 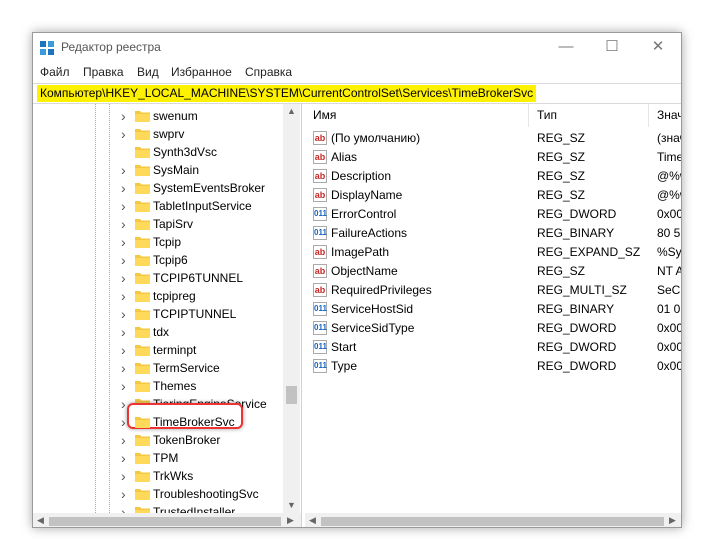 What do you see at coordinates (493, 309) in the screenshot?
I see `registry-value-row: 011 ServiceHostSid REG_BINARY 01 01` at bounding box center [493, 309].